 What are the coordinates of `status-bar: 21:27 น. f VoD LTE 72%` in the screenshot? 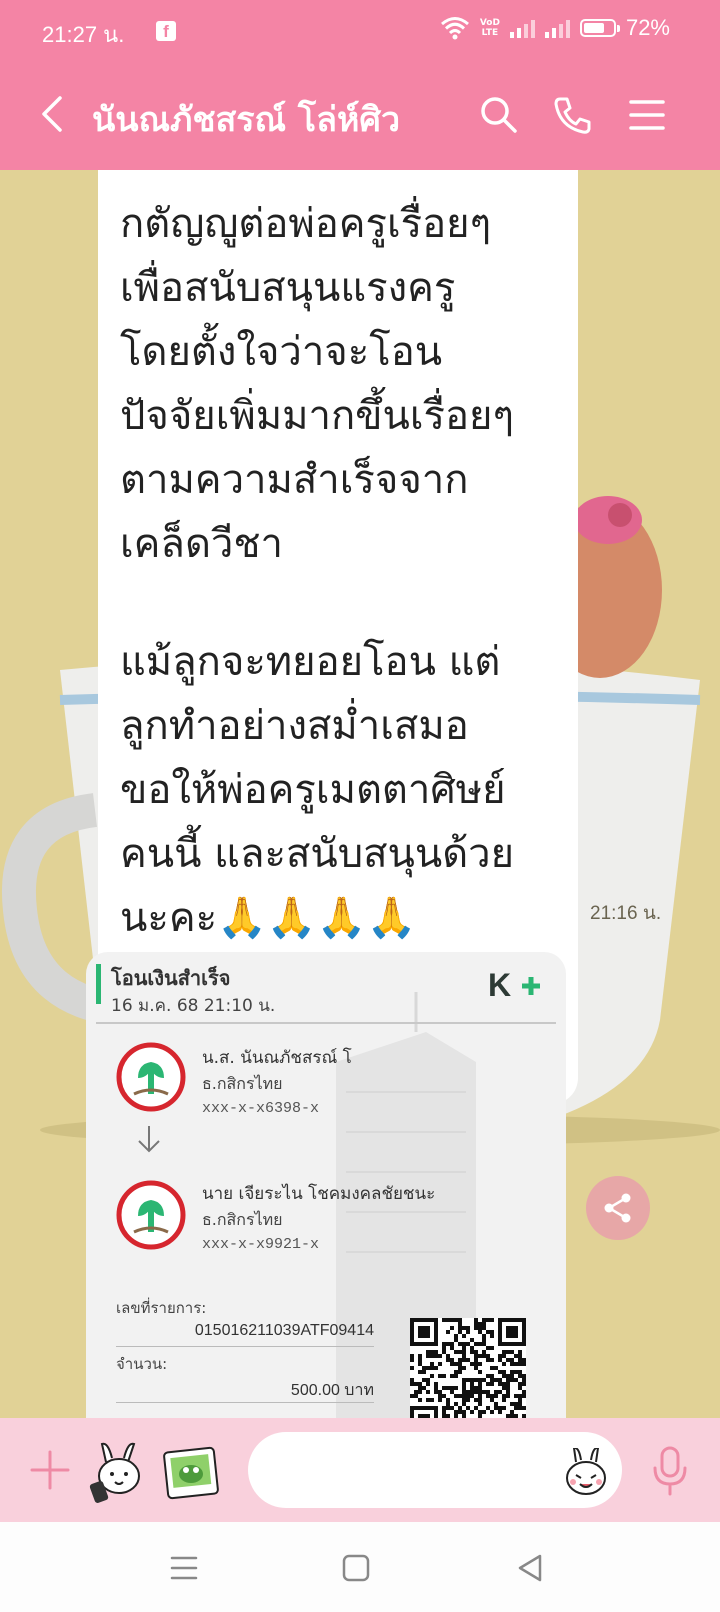 It's located at (360, 33).